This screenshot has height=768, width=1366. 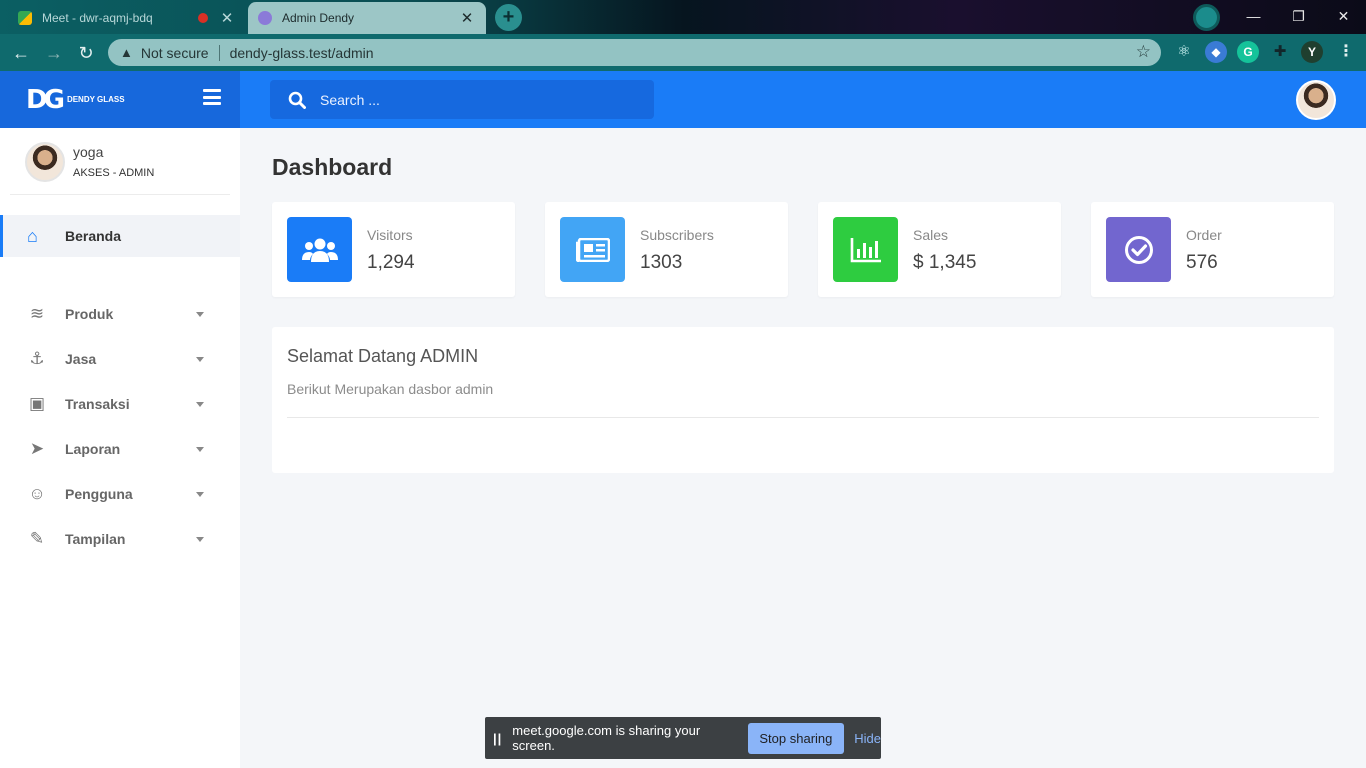 What do you see at coordinates (592, 249) in the screenshot?
I see `newspaper-icon` at bounding box center [592, 249].